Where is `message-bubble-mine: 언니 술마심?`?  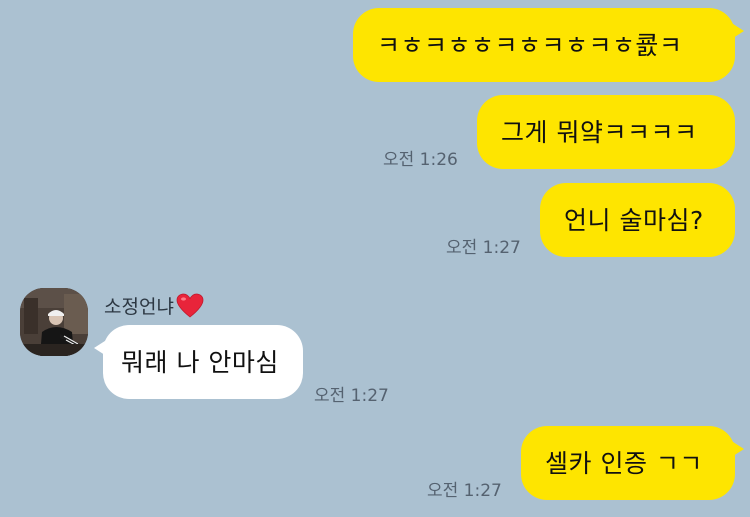 message-bubble-mine: 언니 술마심? is located at coordinates (637, 220).